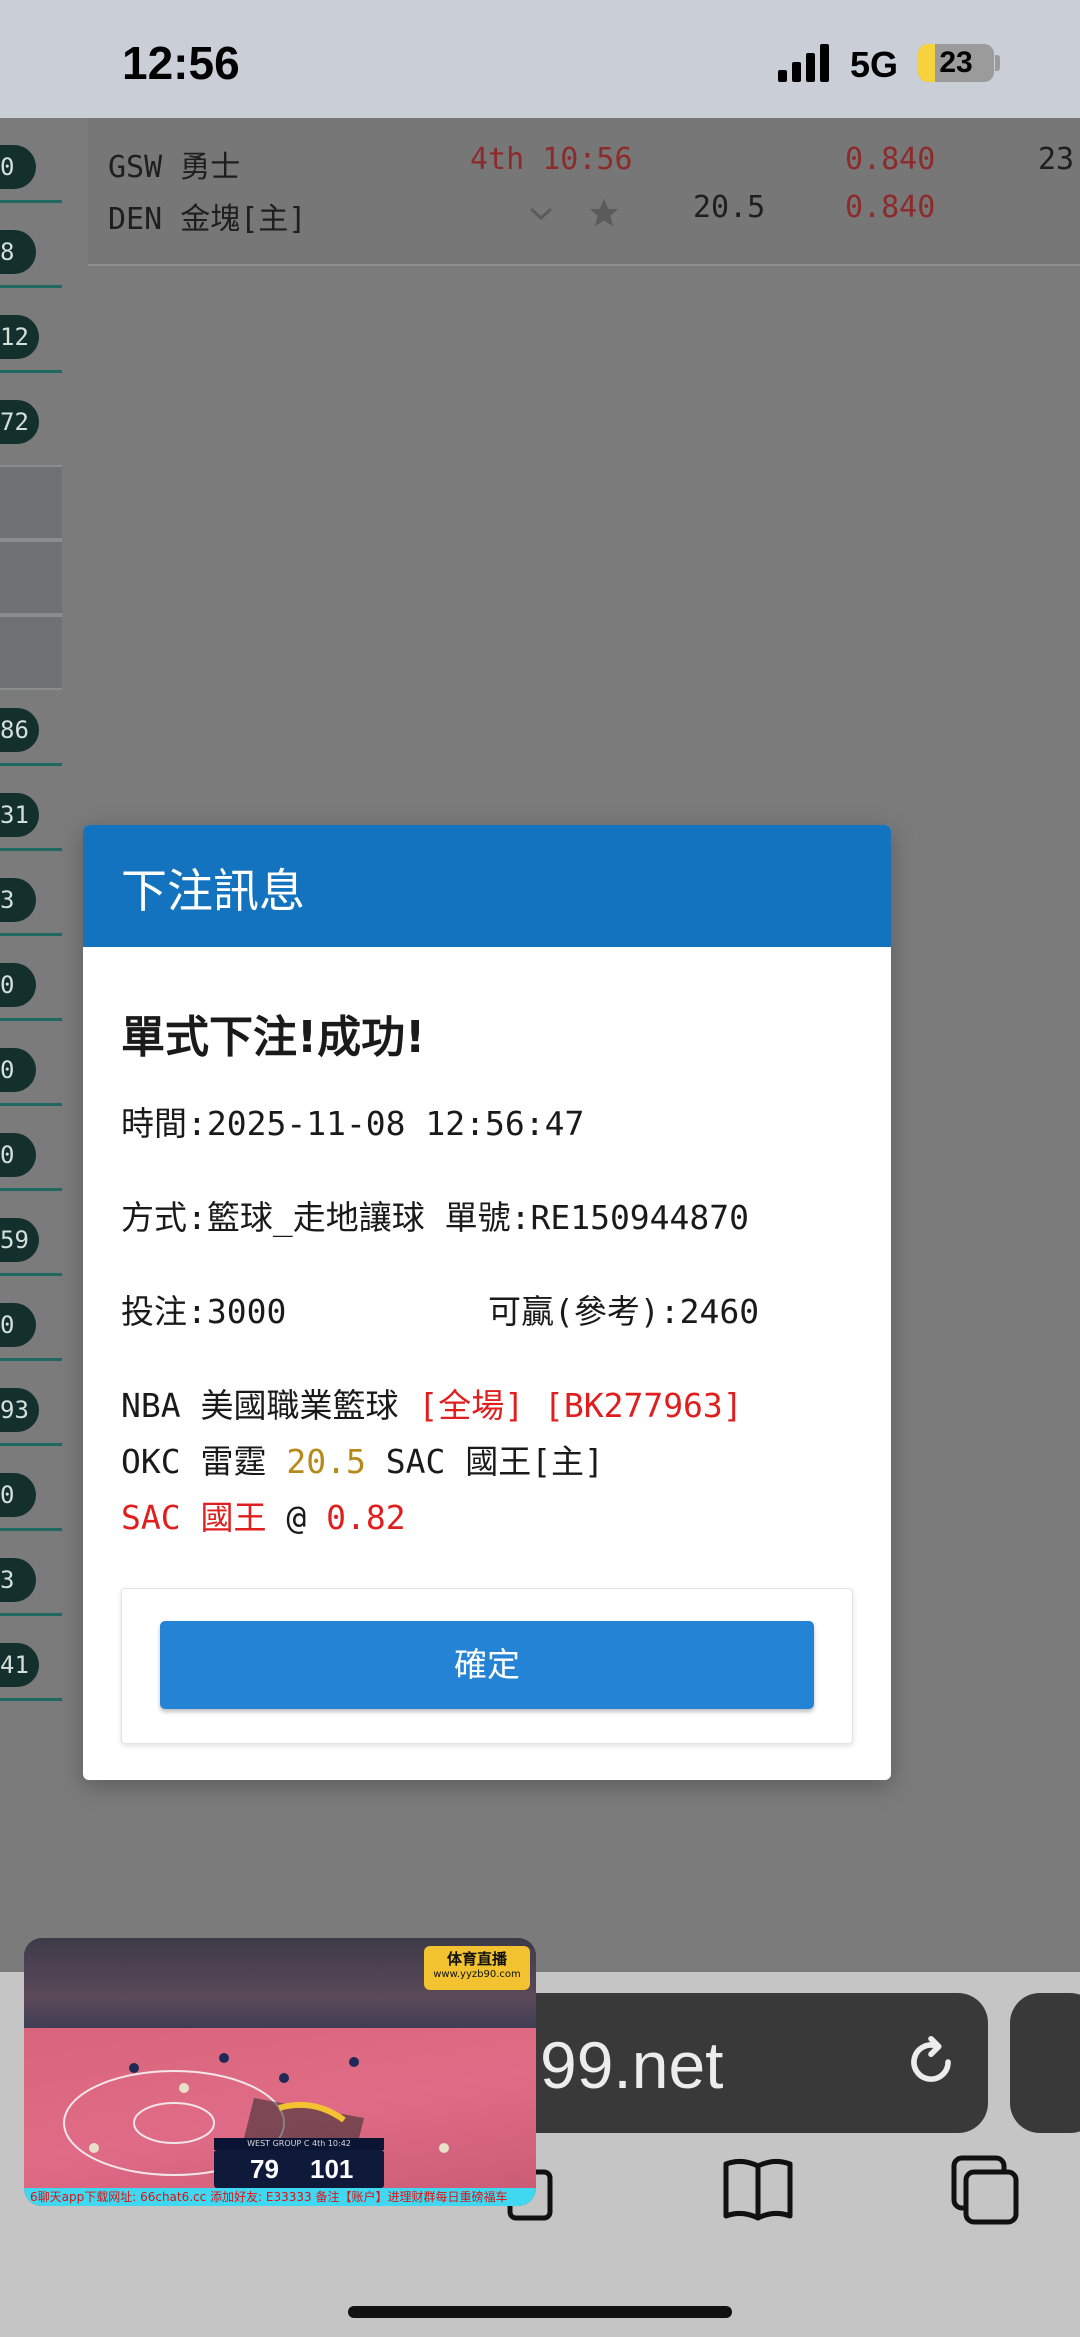  What do you see at coordinates (260, 1405) in the screenshot?
I see `league-name: NBA 美國職業籃球` at bounding box center [260, 1405].